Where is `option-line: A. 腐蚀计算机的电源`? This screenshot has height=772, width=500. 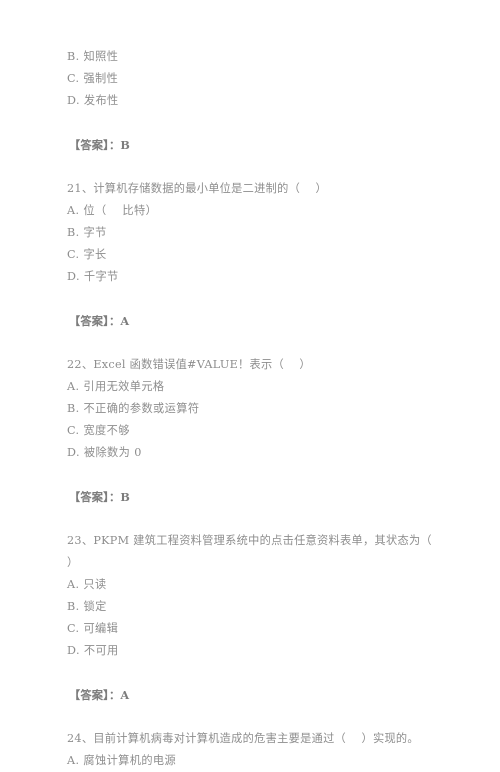 option-line: A. 腐蚀计算机的电源 is located at coordinates (122, 760).